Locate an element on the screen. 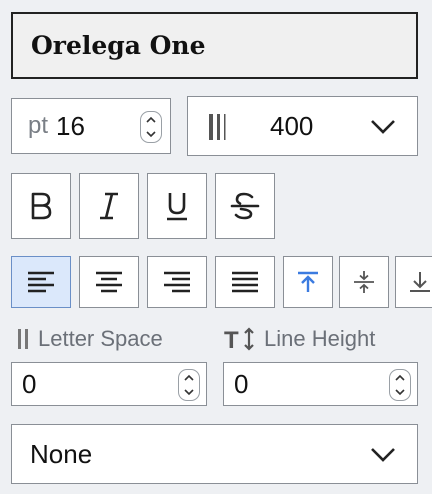 This screenshot has height=494, width=432. letter-space-label: Letter Space is located at coordinates (89, 339).